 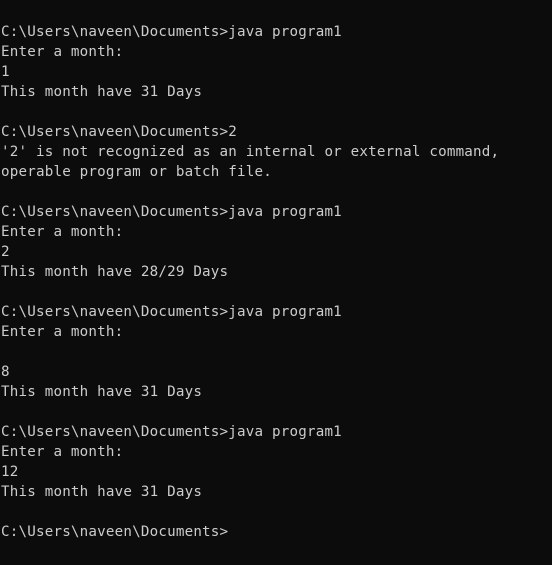 I want to click on console-line-input: 12, so click(x=10, y=472).